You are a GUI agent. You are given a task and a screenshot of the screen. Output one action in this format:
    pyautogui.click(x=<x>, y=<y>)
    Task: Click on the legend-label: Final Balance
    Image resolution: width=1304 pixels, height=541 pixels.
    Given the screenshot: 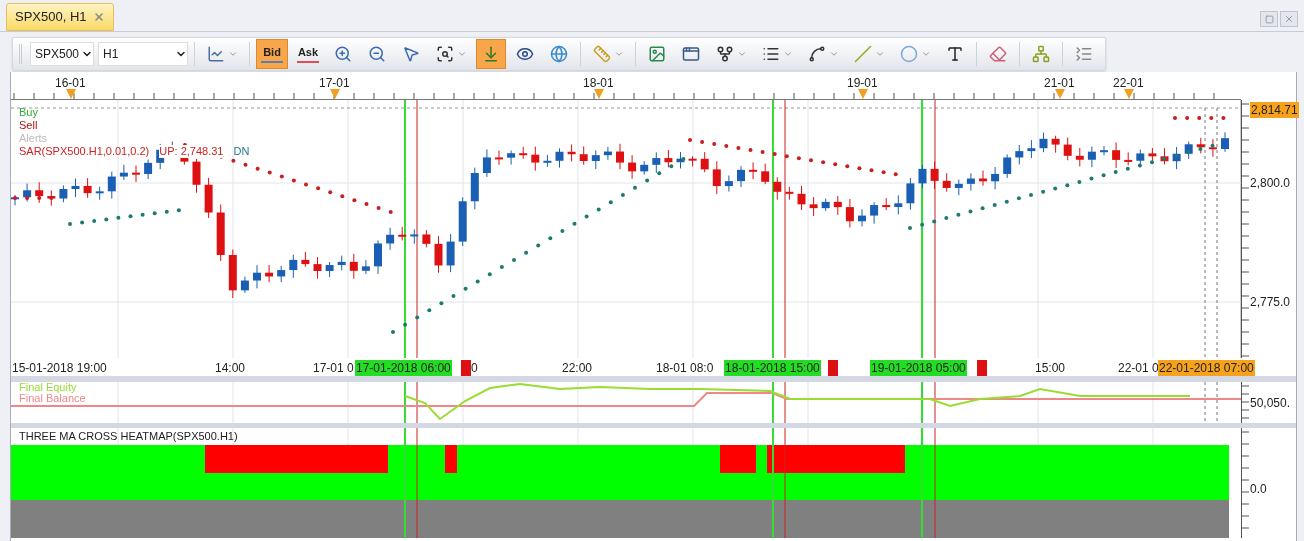 What is the action you would take?
    pyautogui.click(x=52, y=398)
    